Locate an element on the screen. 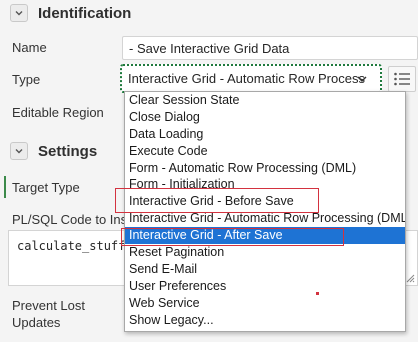 This screenshot has height=342, width=418. settings-header: Settings is located at coordinates (48, 151).